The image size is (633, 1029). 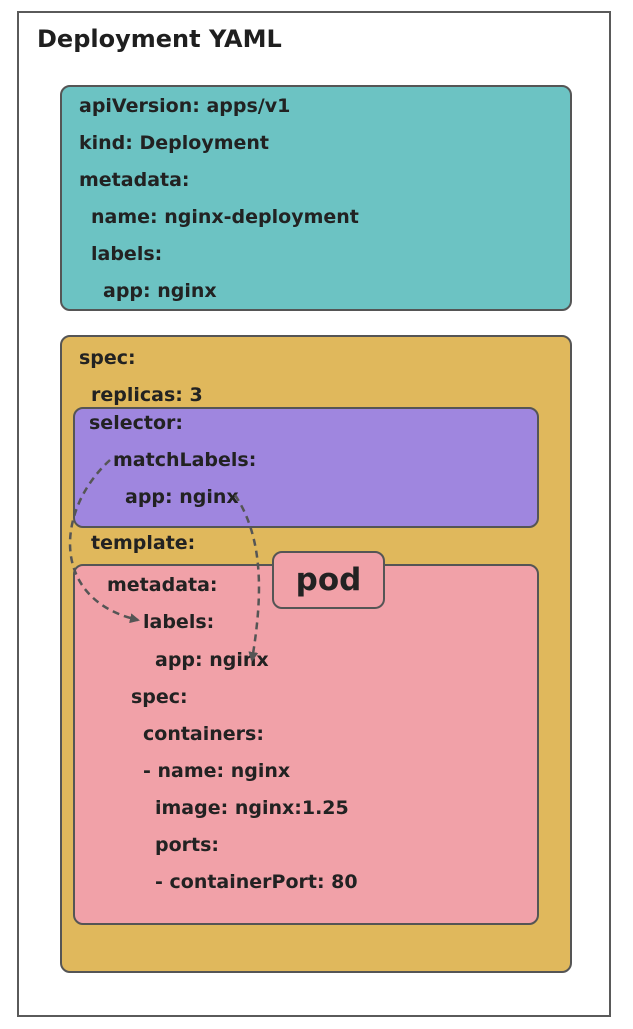 What do you see at coordinates (212, 660) in the screenshot?
I see `template-app-line: app: nginx` at bounding box center [212, 660].